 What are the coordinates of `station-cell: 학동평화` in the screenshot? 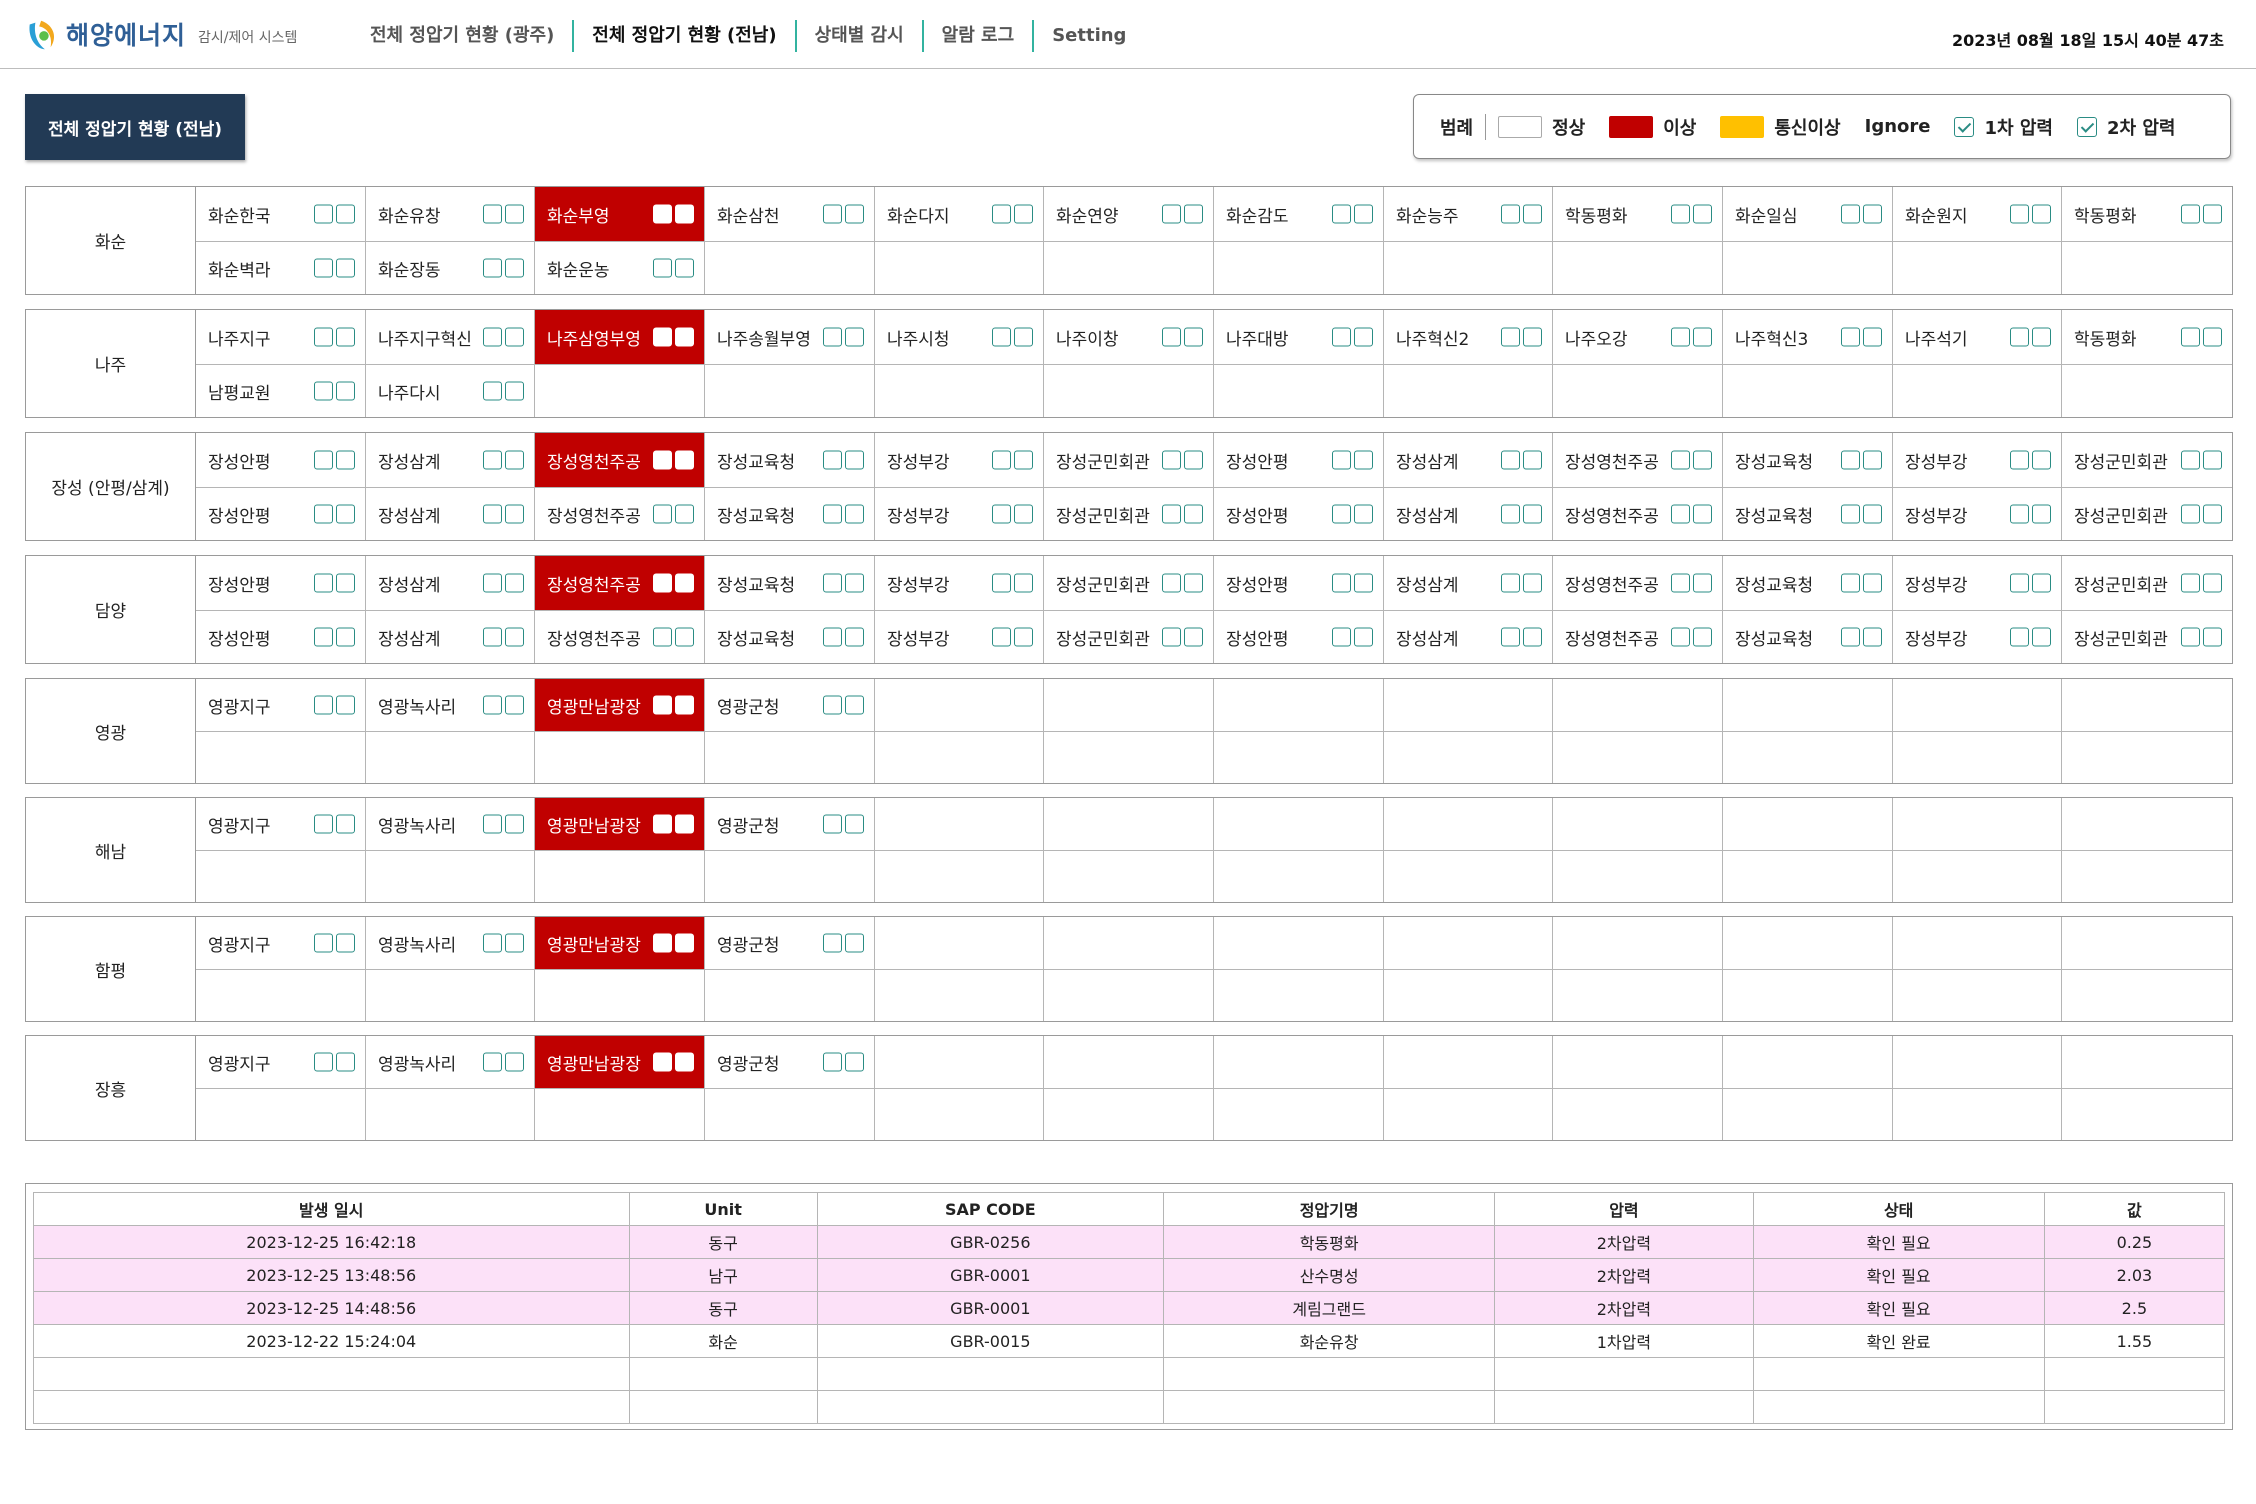 It's located at (1638, 214).